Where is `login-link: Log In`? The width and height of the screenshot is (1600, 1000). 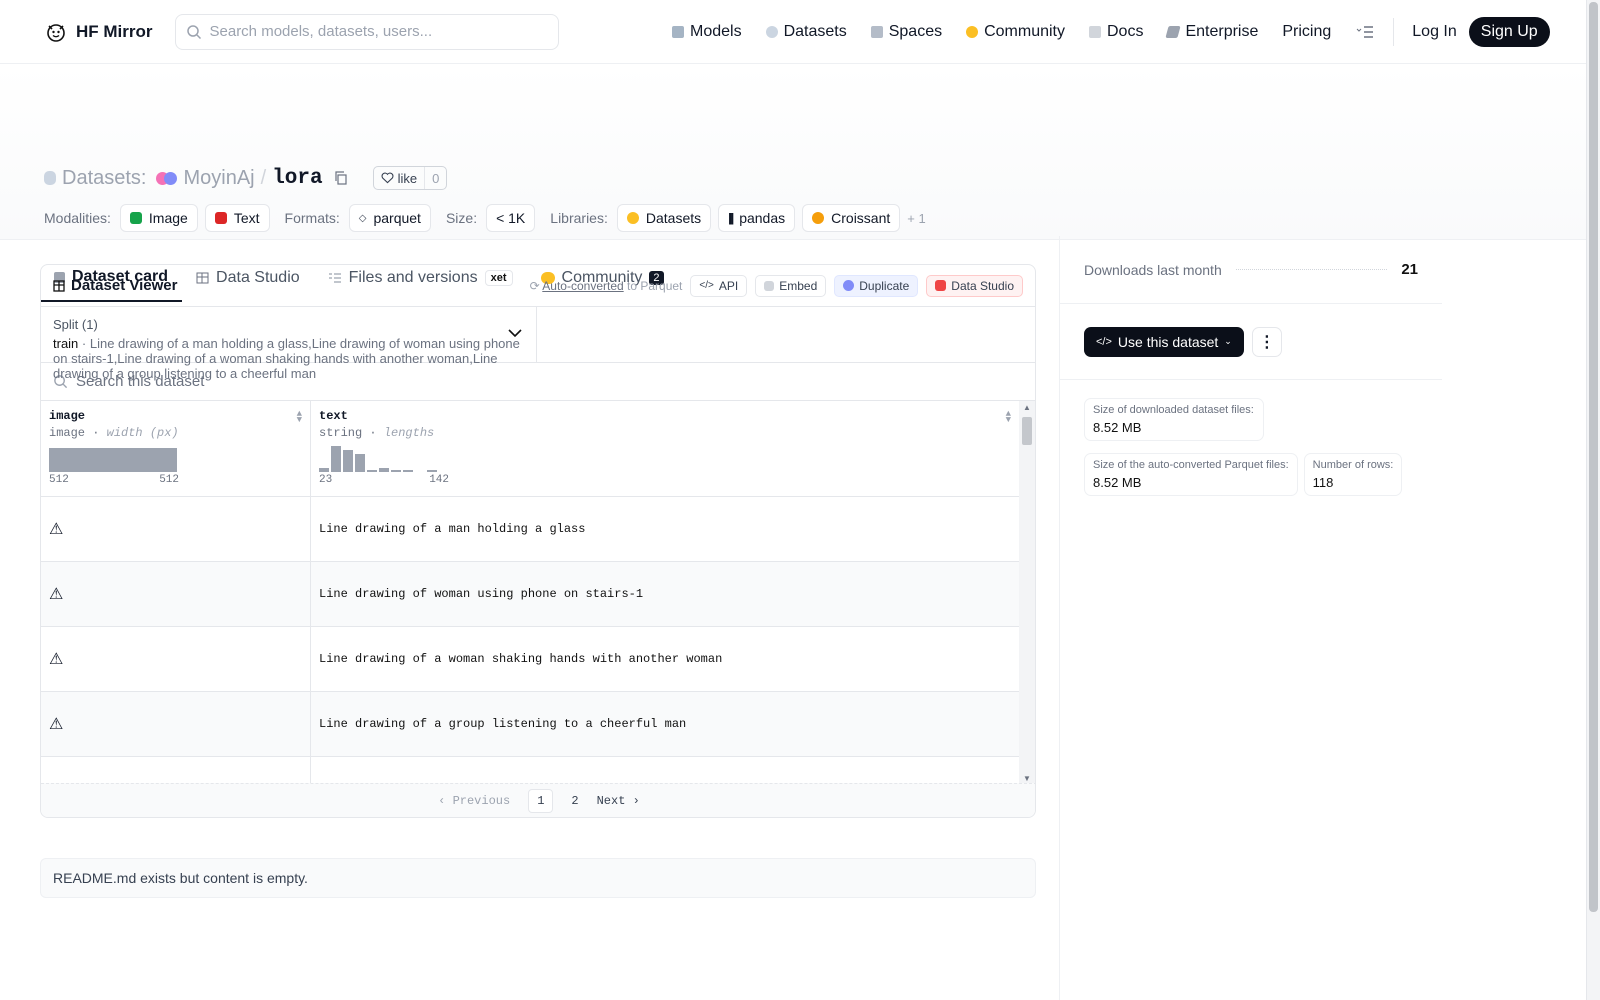
login-link: Log In is located at coordinates (1434, 32).